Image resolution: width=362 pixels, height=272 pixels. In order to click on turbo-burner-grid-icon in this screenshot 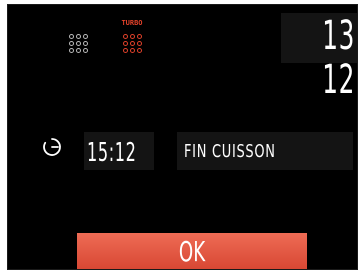, I will do `click(132, 43)`.